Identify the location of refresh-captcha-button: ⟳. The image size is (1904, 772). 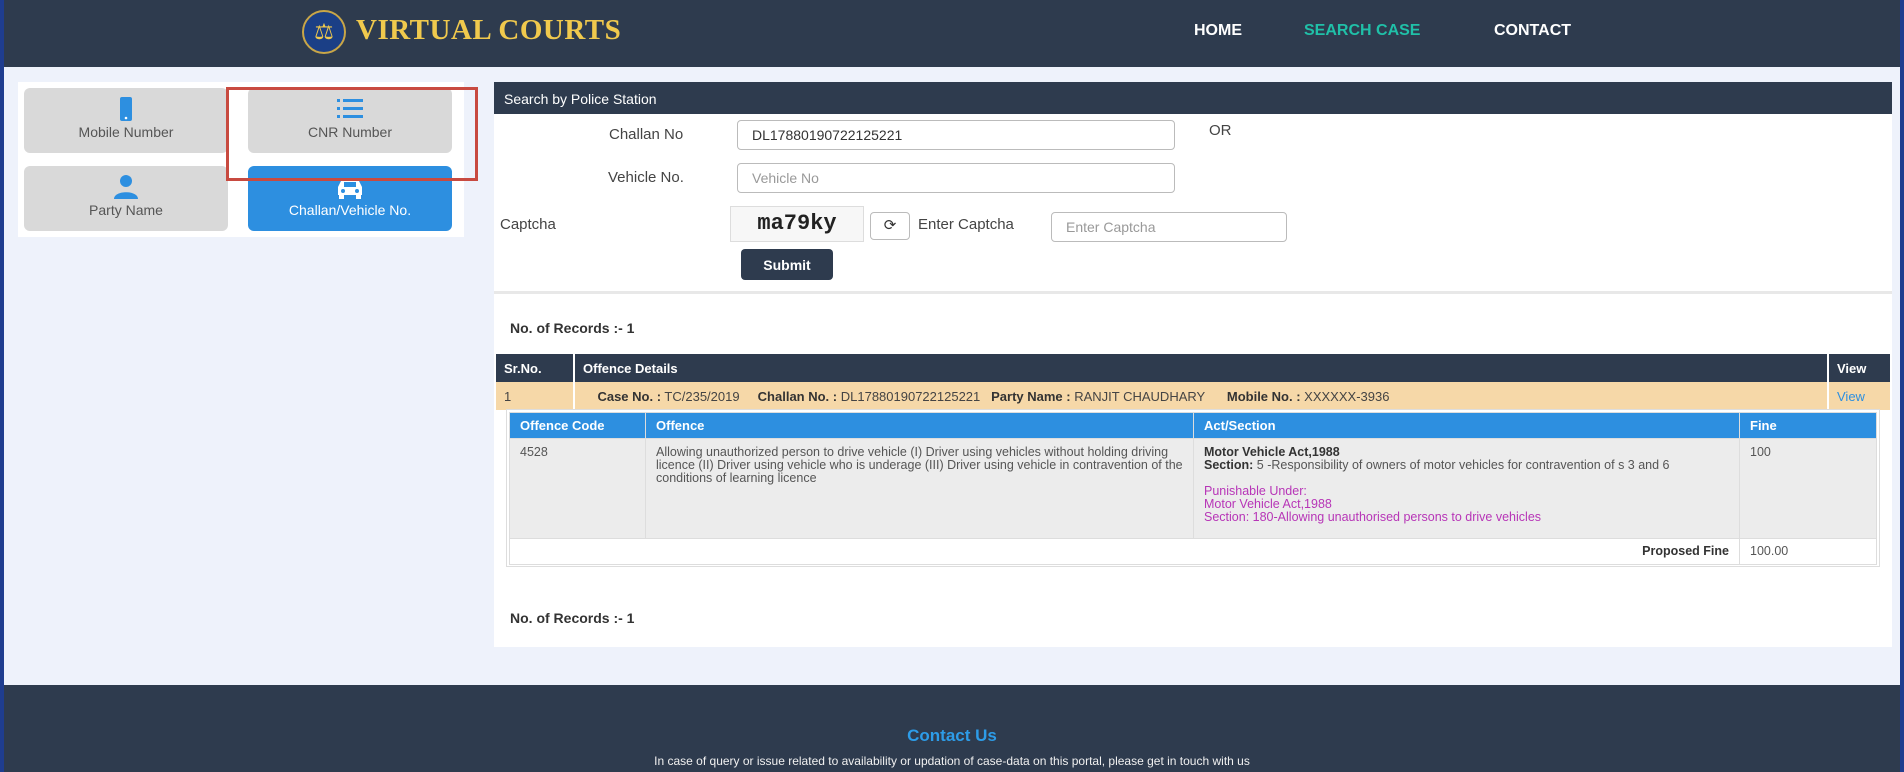
(890, 226).